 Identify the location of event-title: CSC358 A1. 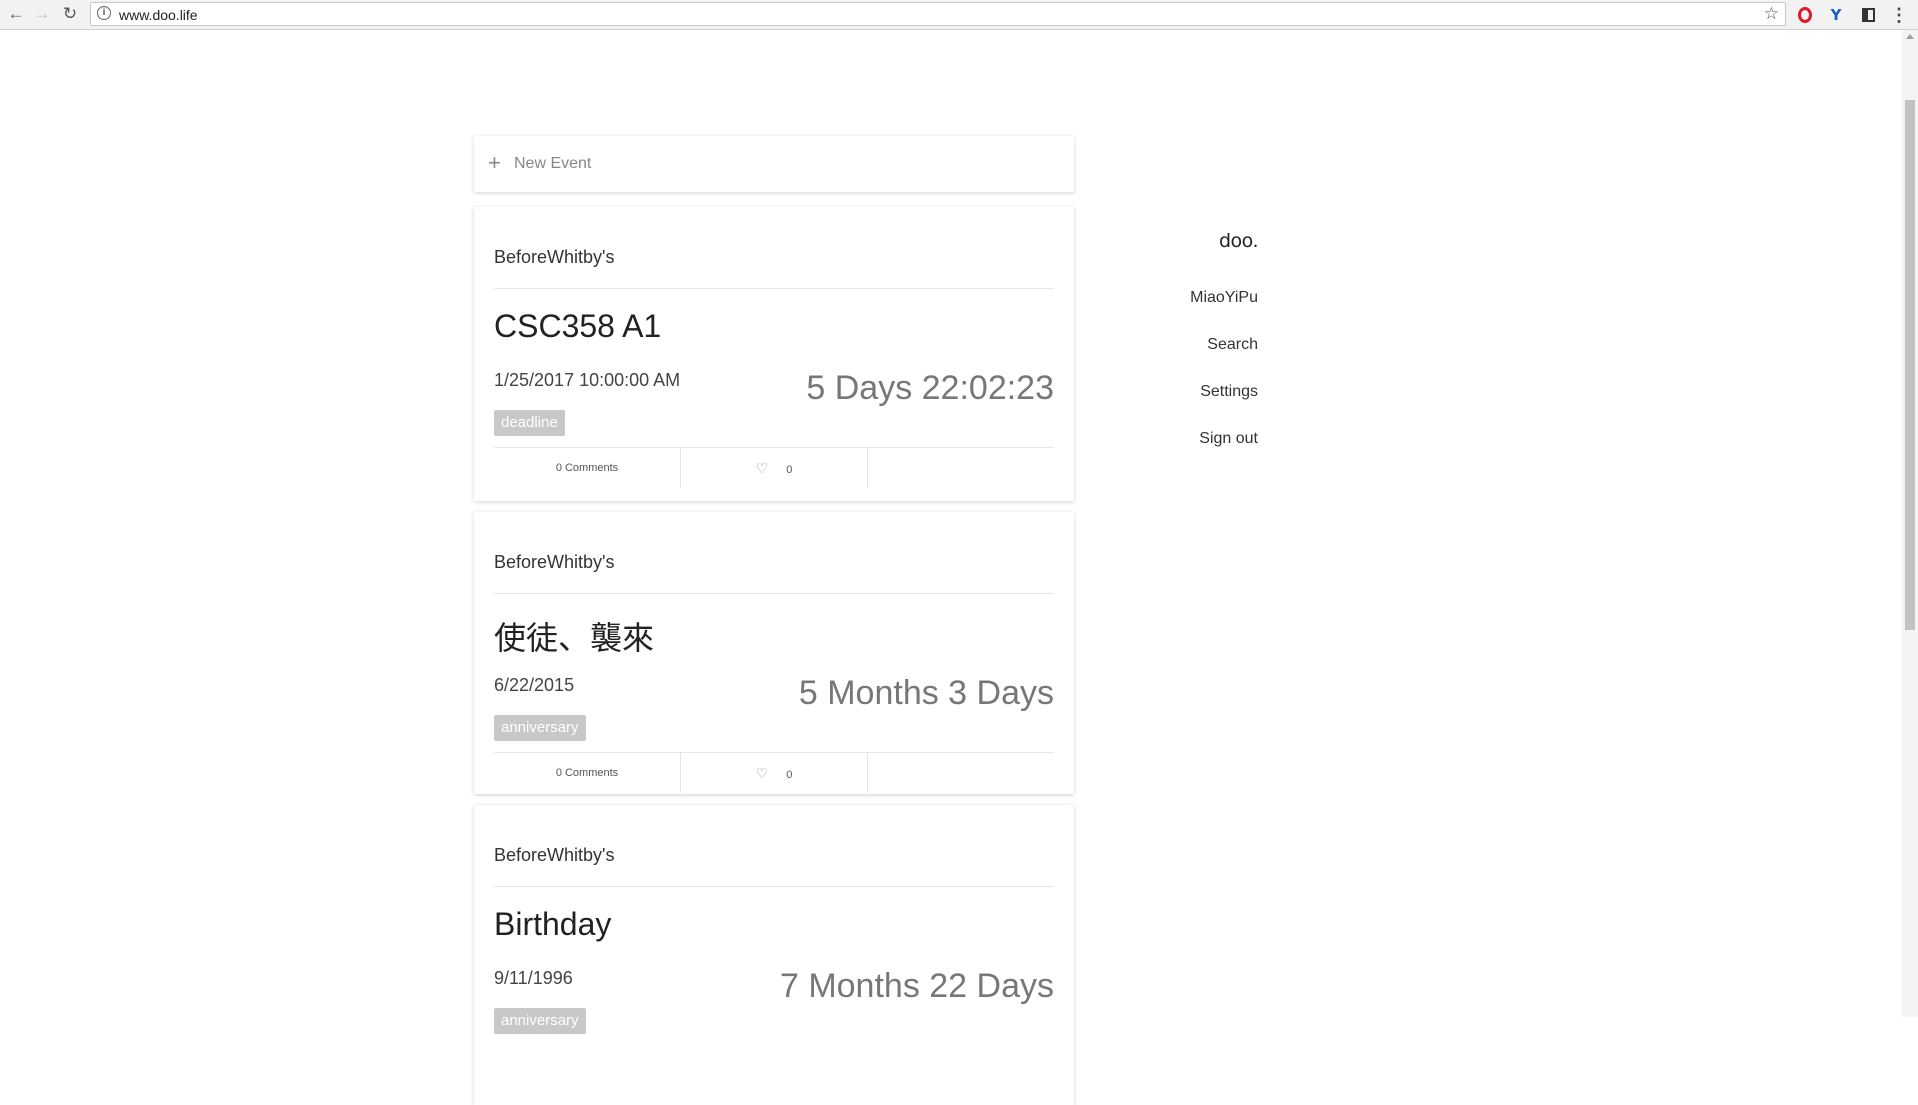
(577, 326).